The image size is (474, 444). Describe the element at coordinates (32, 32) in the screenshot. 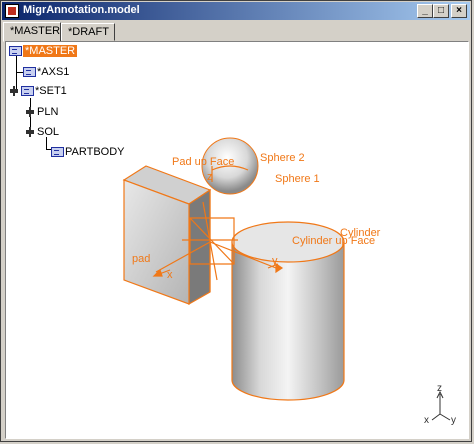

I see `tab-master: *MASTER` at that location.